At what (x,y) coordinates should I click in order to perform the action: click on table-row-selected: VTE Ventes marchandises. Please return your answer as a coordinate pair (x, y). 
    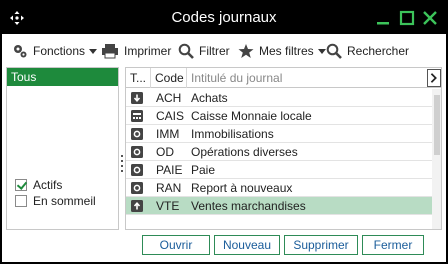
    Looking at the image, I should click on (279, 206).